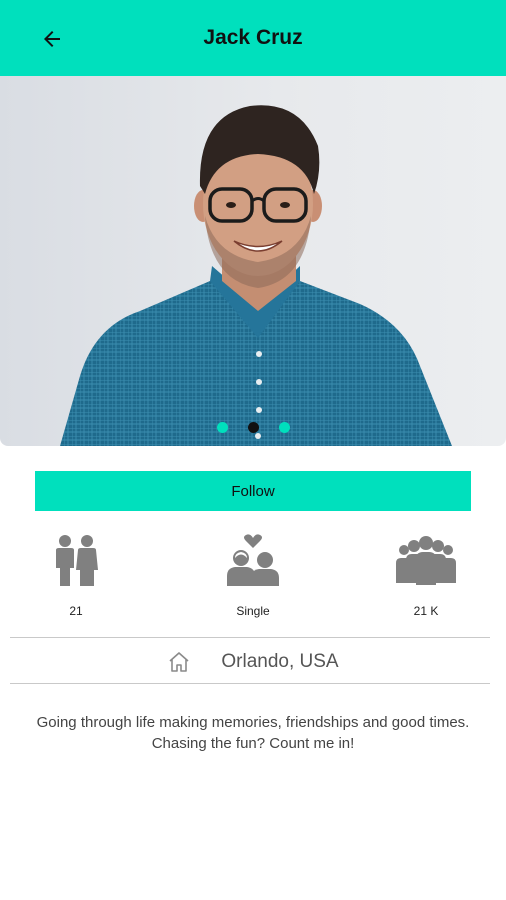  Describe the element at coordinates (76, 611) in the screenshot. I see `stat-age-value: 21` at that location.